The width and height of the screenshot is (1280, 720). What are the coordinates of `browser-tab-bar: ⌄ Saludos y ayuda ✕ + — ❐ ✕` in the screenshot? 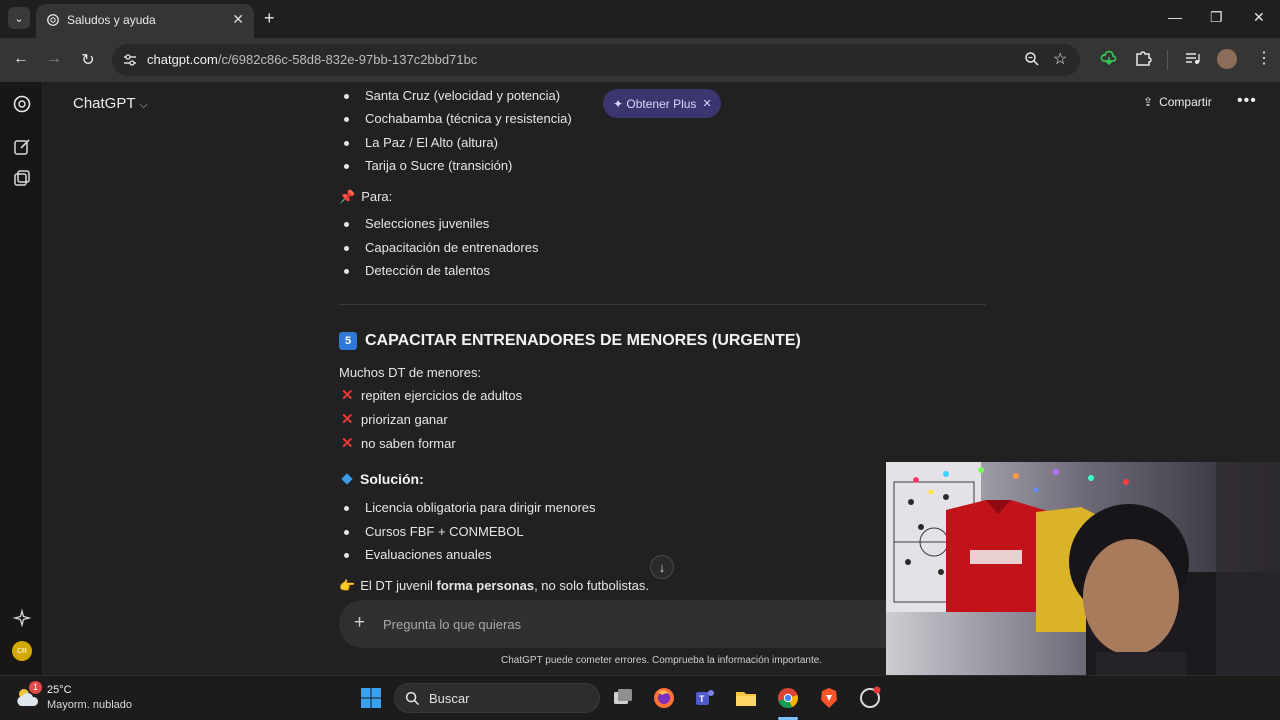 It's located at (640, 19).